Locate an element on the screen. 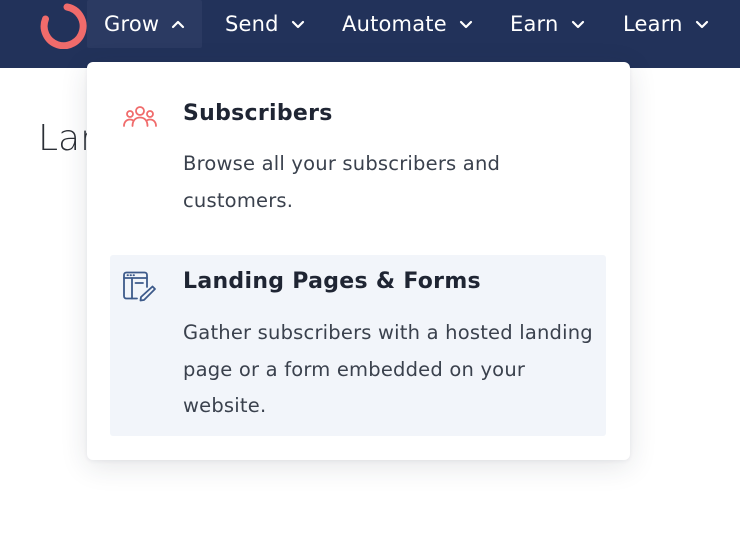 This screenshot has width=740, height=557. menu-item-title: Subscribers is located at coordinates (258, 113).